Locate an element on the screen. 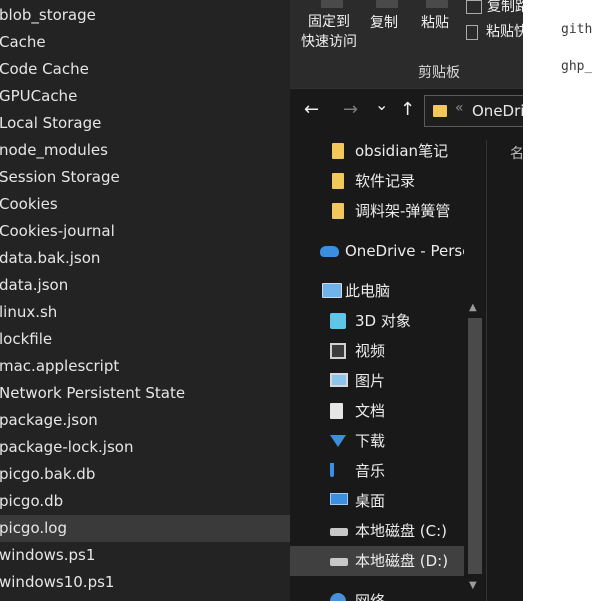  nav-item: 调料架-弹簧管 is located at coordinates (377, 211).